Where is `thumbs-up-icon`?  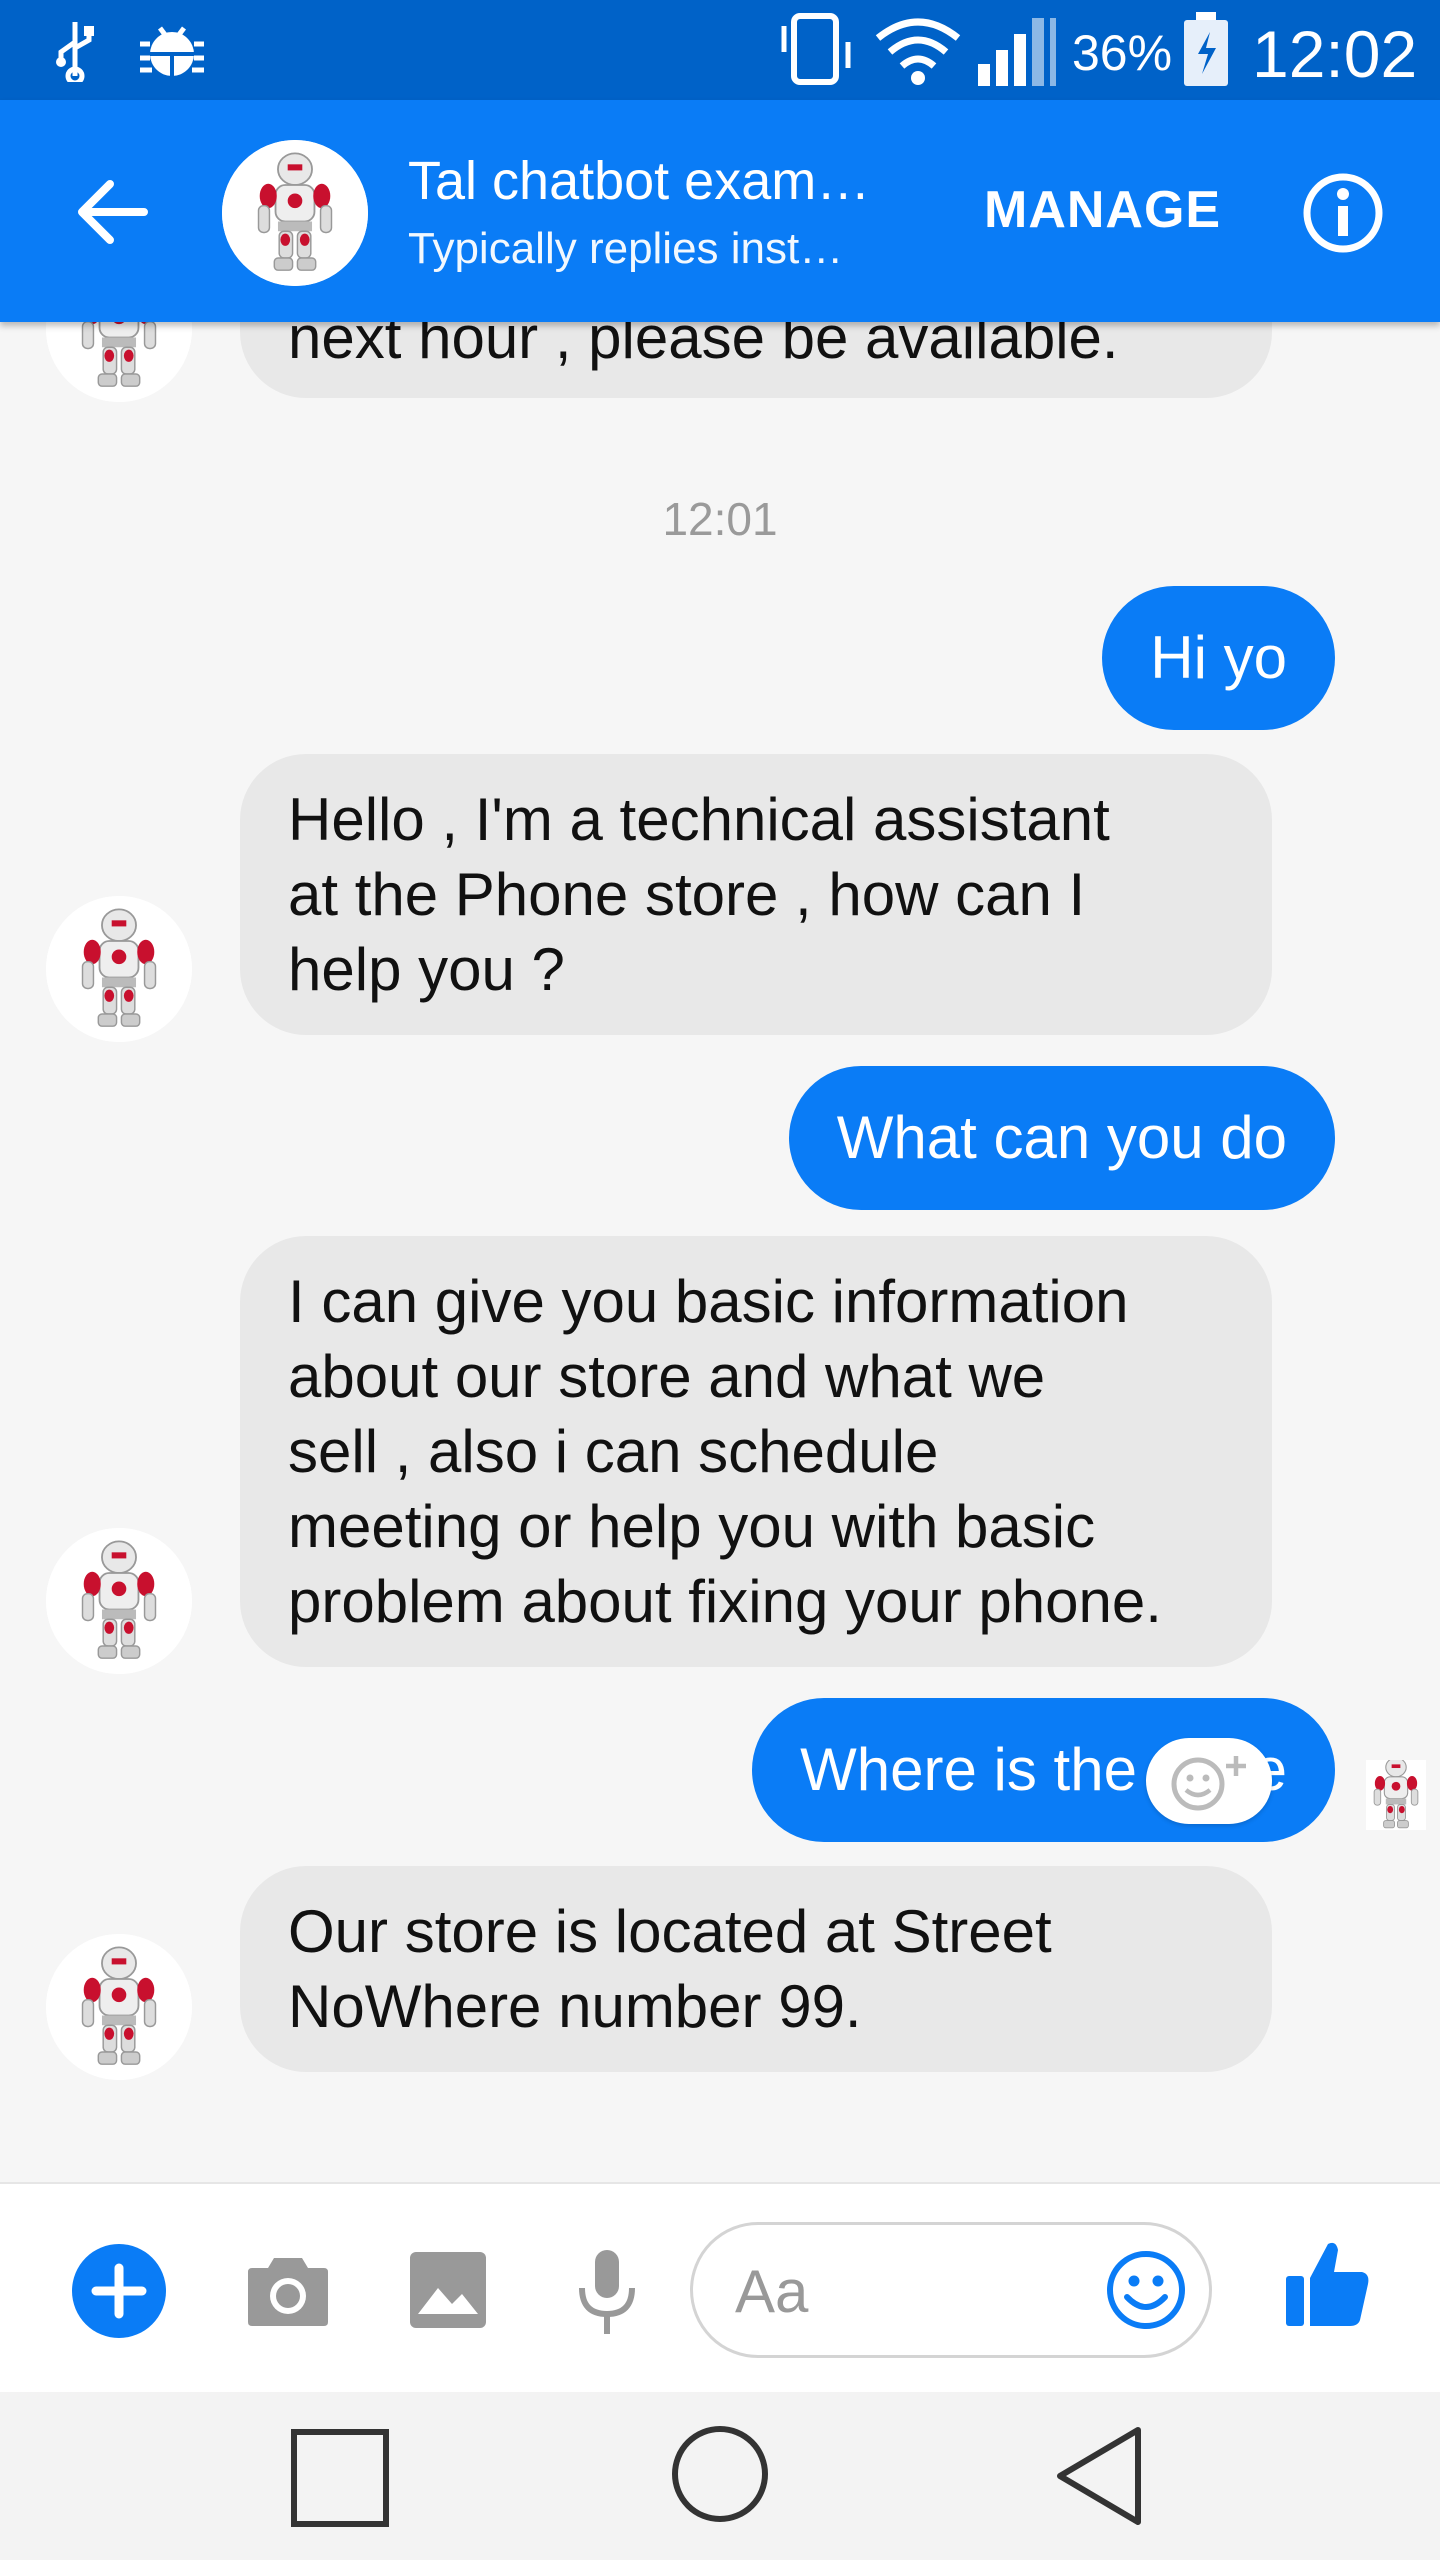
thumbs-up-icon is located at coordinates (1328, 2284).